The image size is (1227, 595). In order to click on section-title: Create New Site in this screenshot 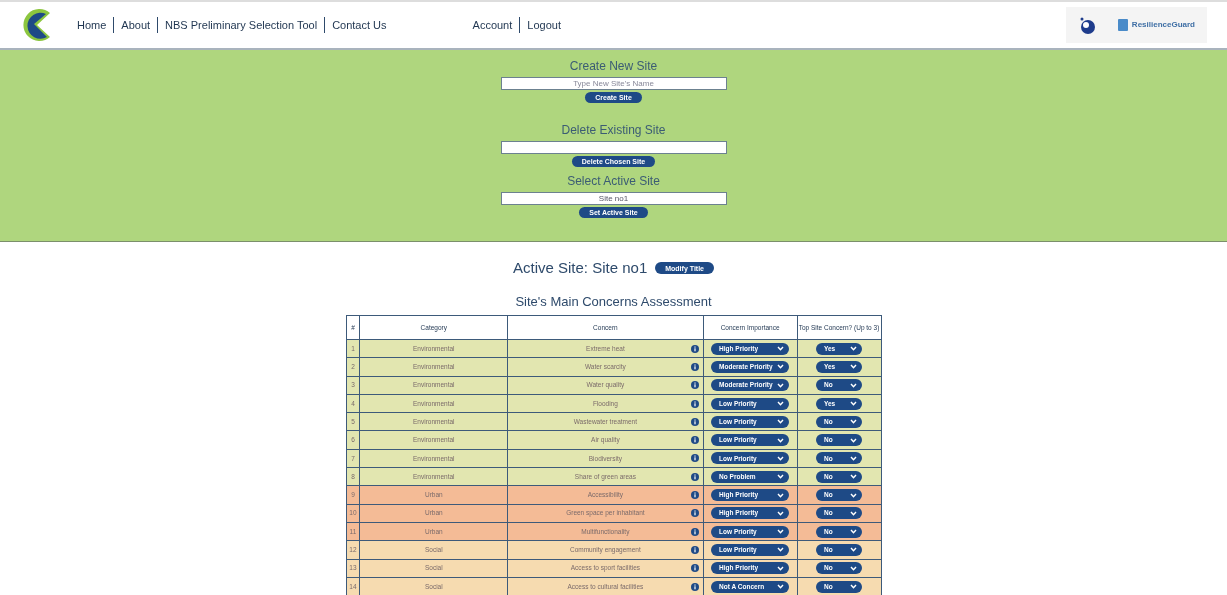, I will do `click(613, 66)`.